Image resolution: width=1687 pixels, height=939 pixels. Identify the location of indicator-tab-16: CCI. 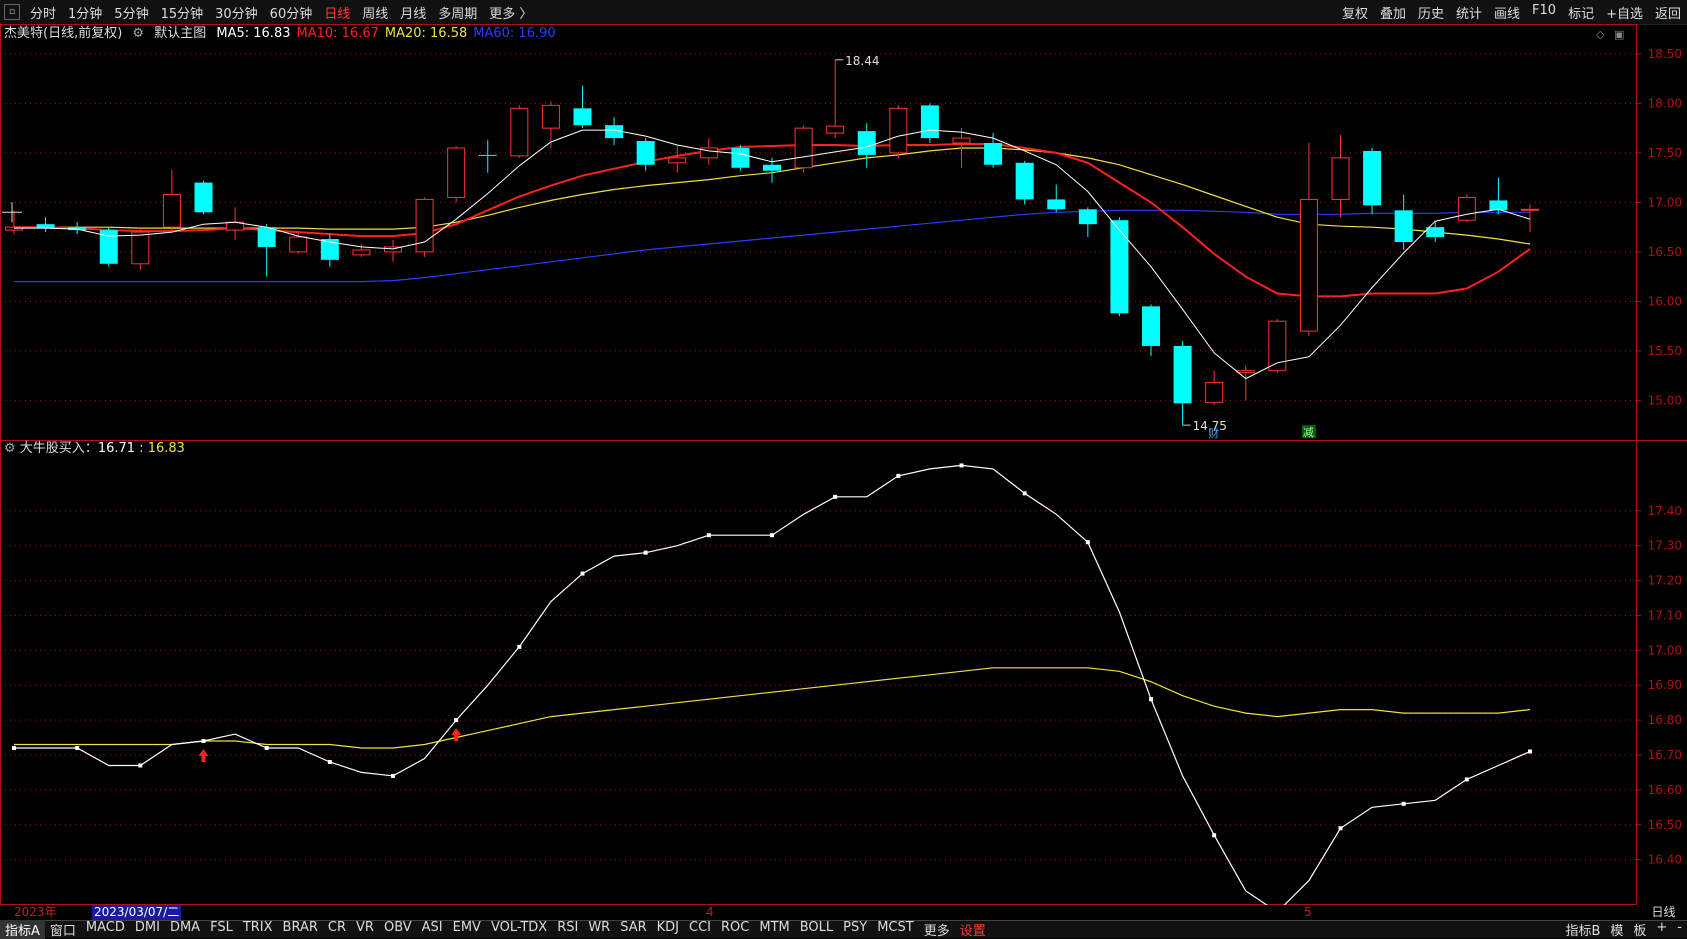
(700, 929).